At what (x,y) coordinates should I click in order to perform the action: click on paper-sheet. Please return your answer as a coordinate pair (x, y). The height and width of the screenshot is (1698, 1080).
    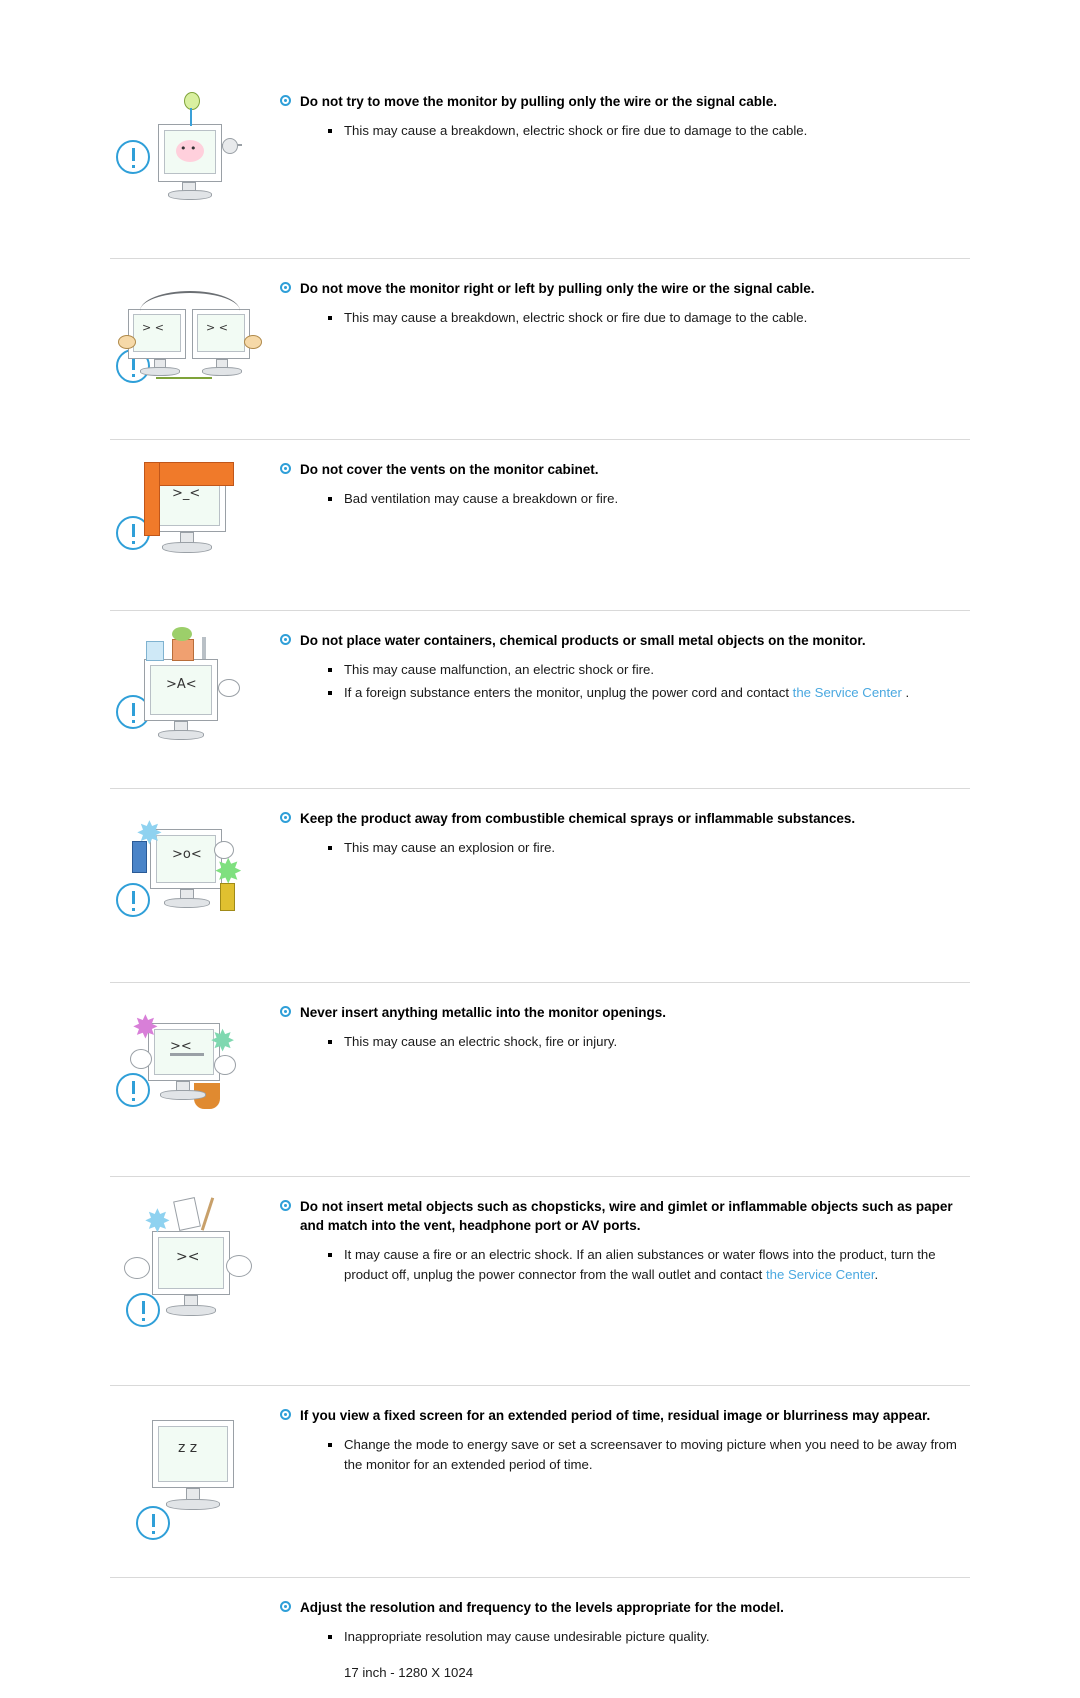
    Looking at the image, I should click on (187, 1214).